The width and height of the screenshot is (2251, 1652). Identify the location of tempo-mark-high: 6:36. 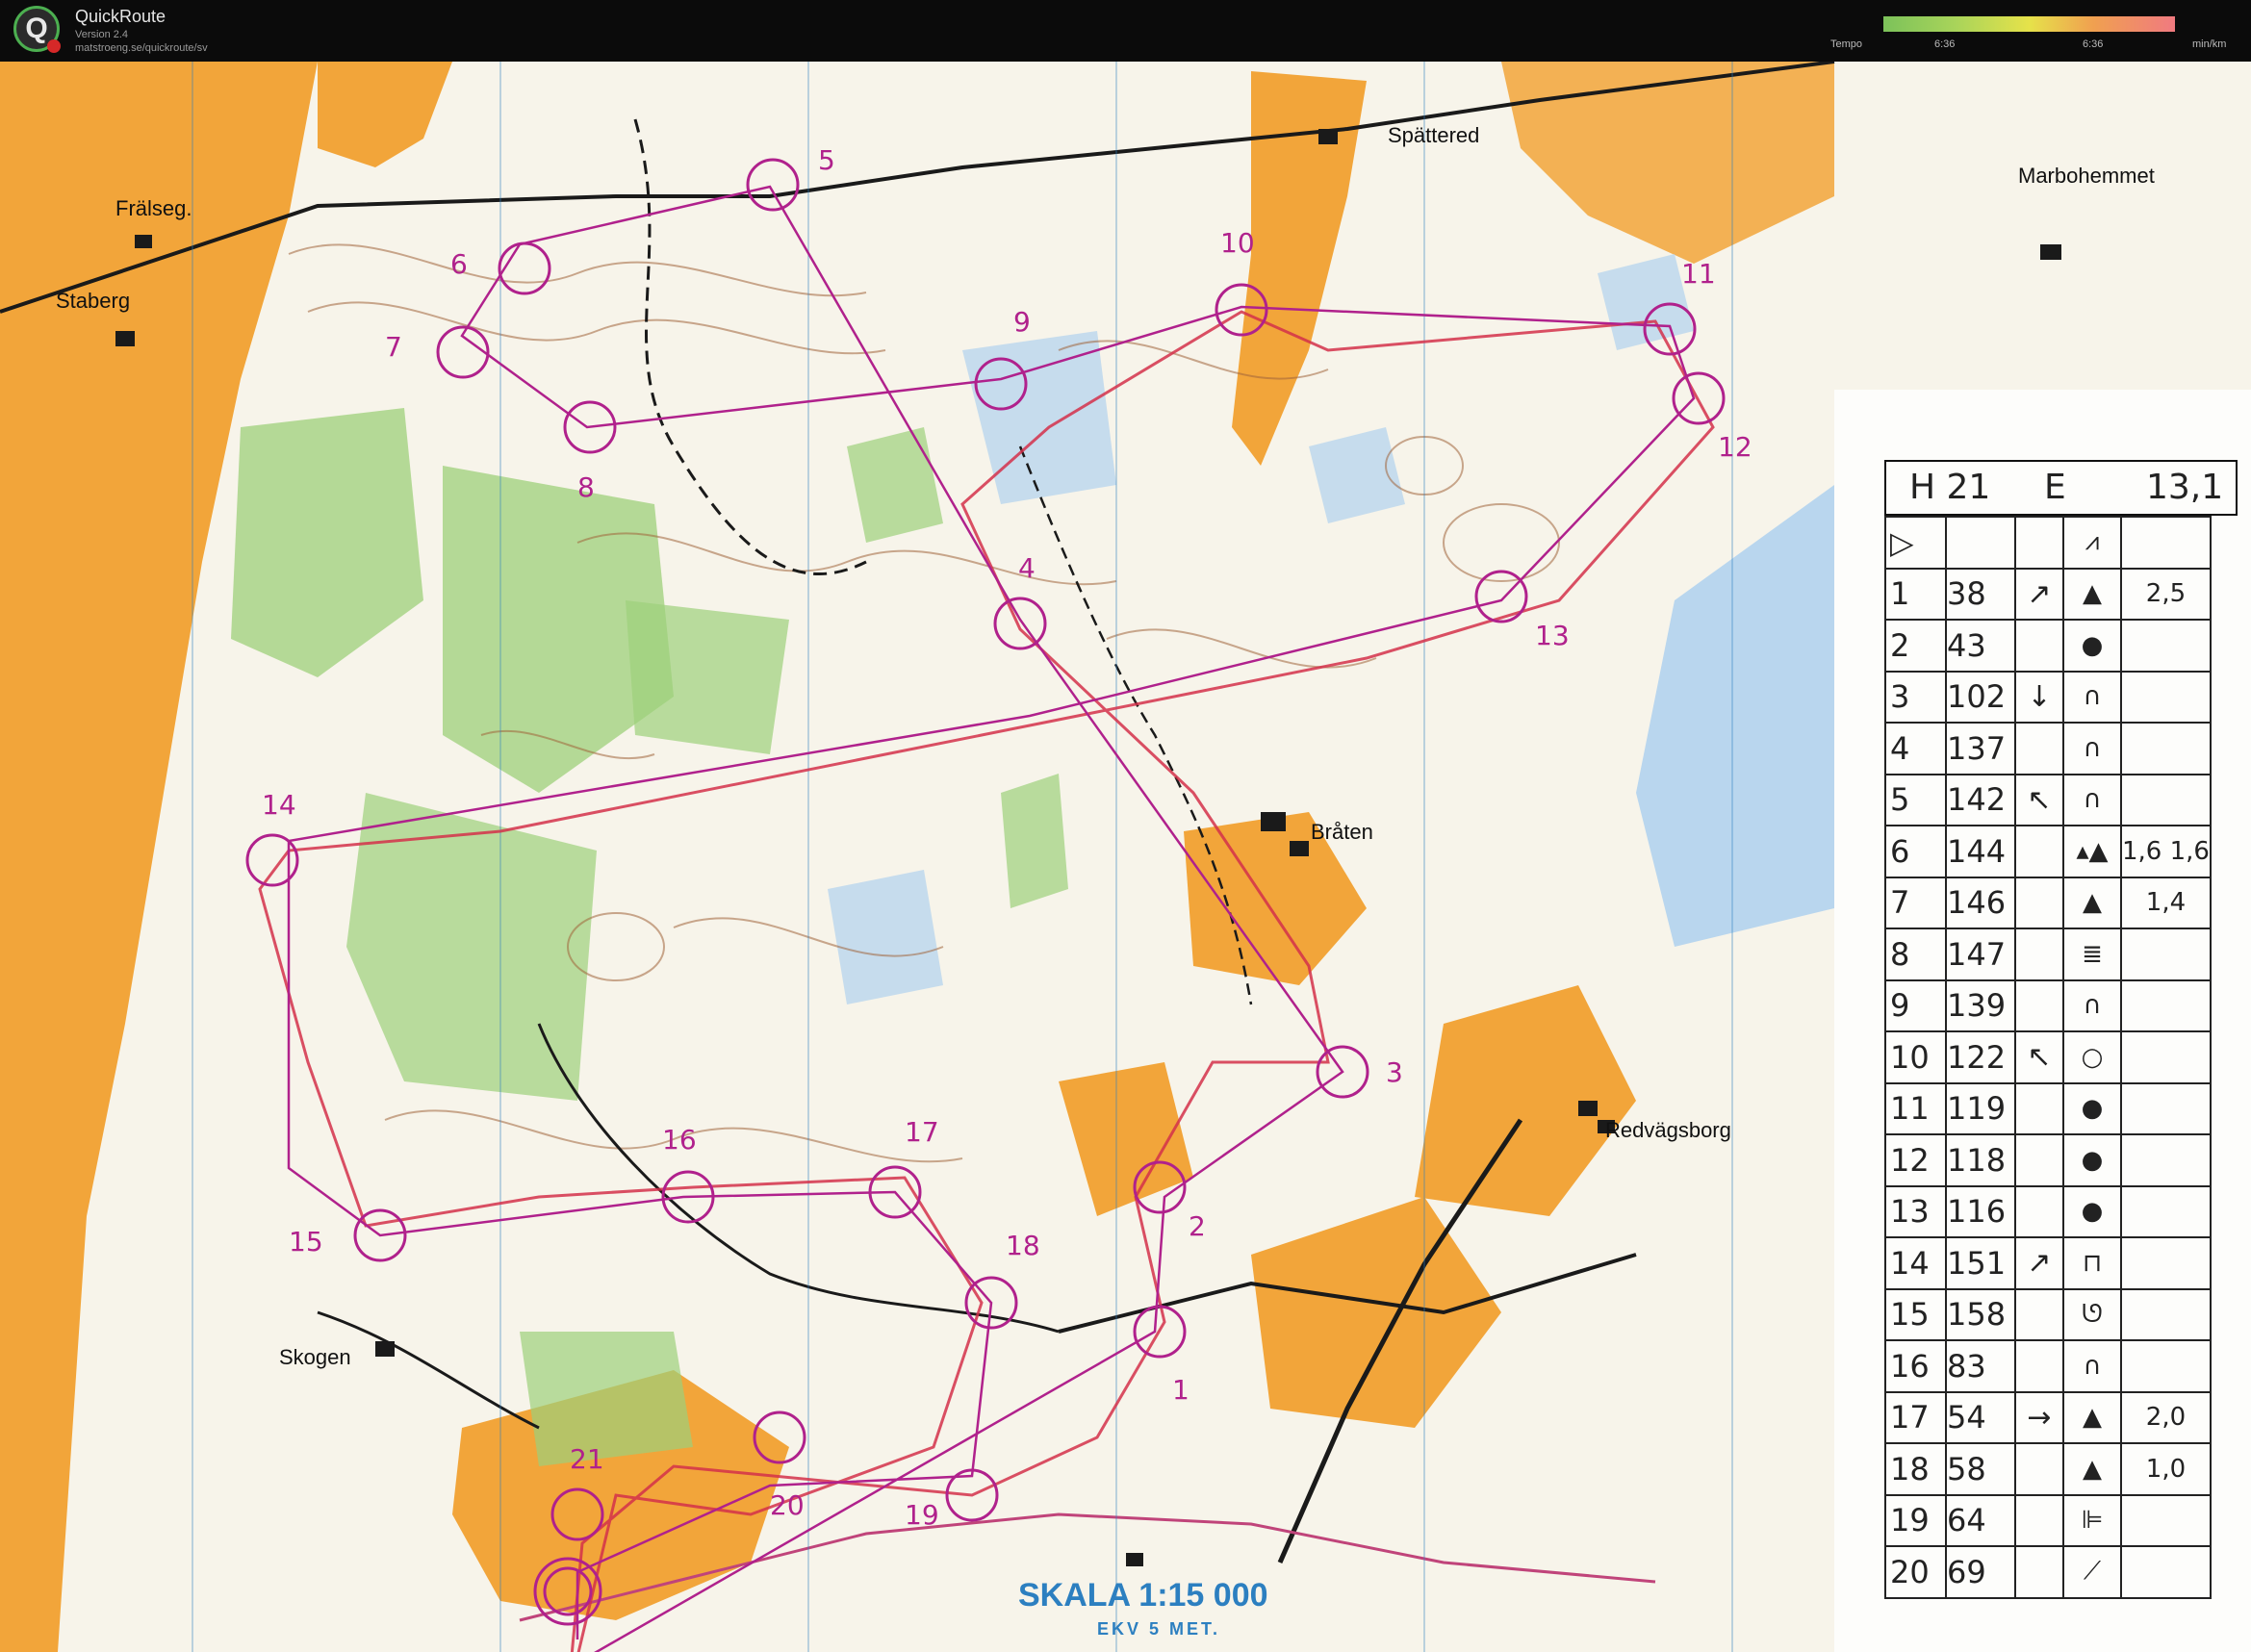
(2093, 44).